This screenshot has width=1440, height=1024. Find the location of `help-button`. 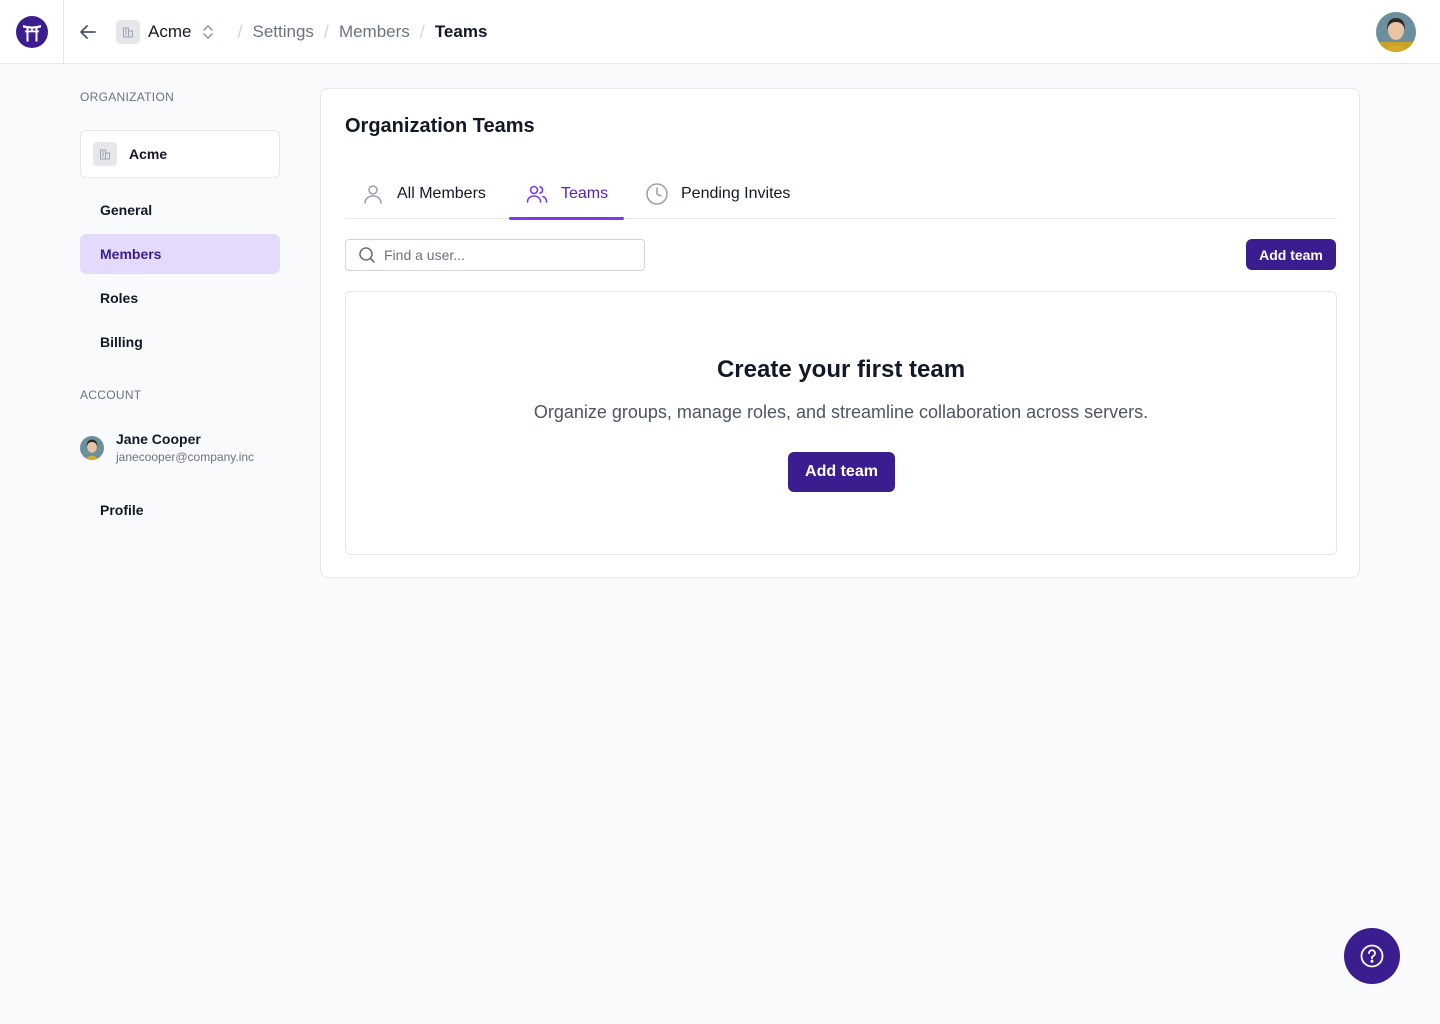

help-button is located at coordinates (1372, 956).